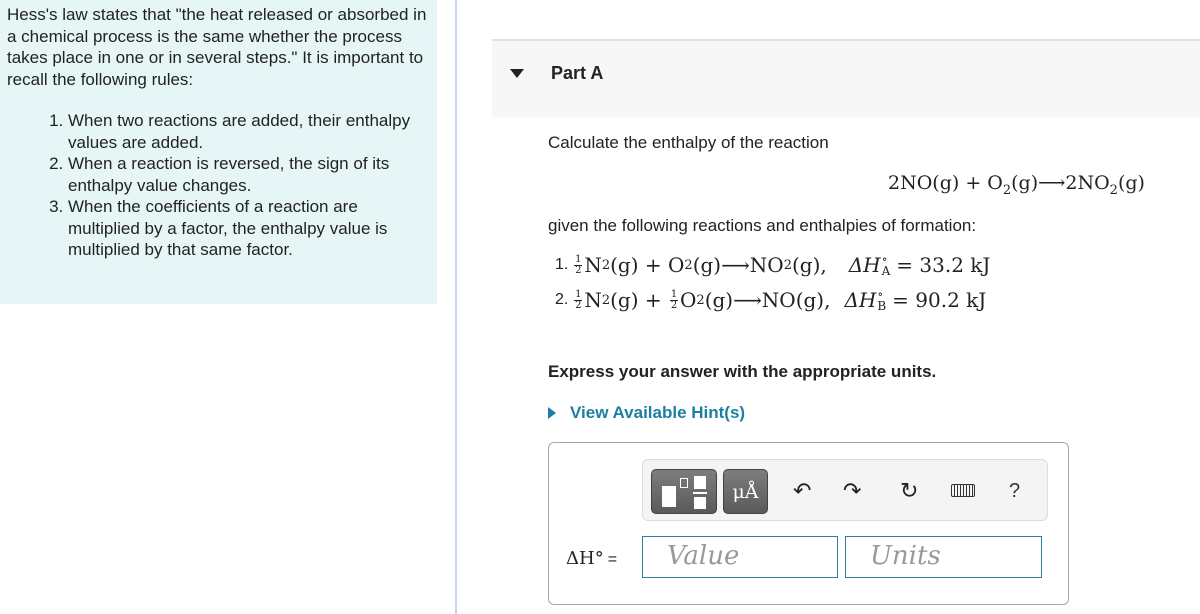 Image resolution: width=1200 pixels, height=614 pixels. What do you see at coordinates (865, 300) in the screenshot?
I see `enthalpy-b: ΔH ∘ B` at bounding box center [865, 300].